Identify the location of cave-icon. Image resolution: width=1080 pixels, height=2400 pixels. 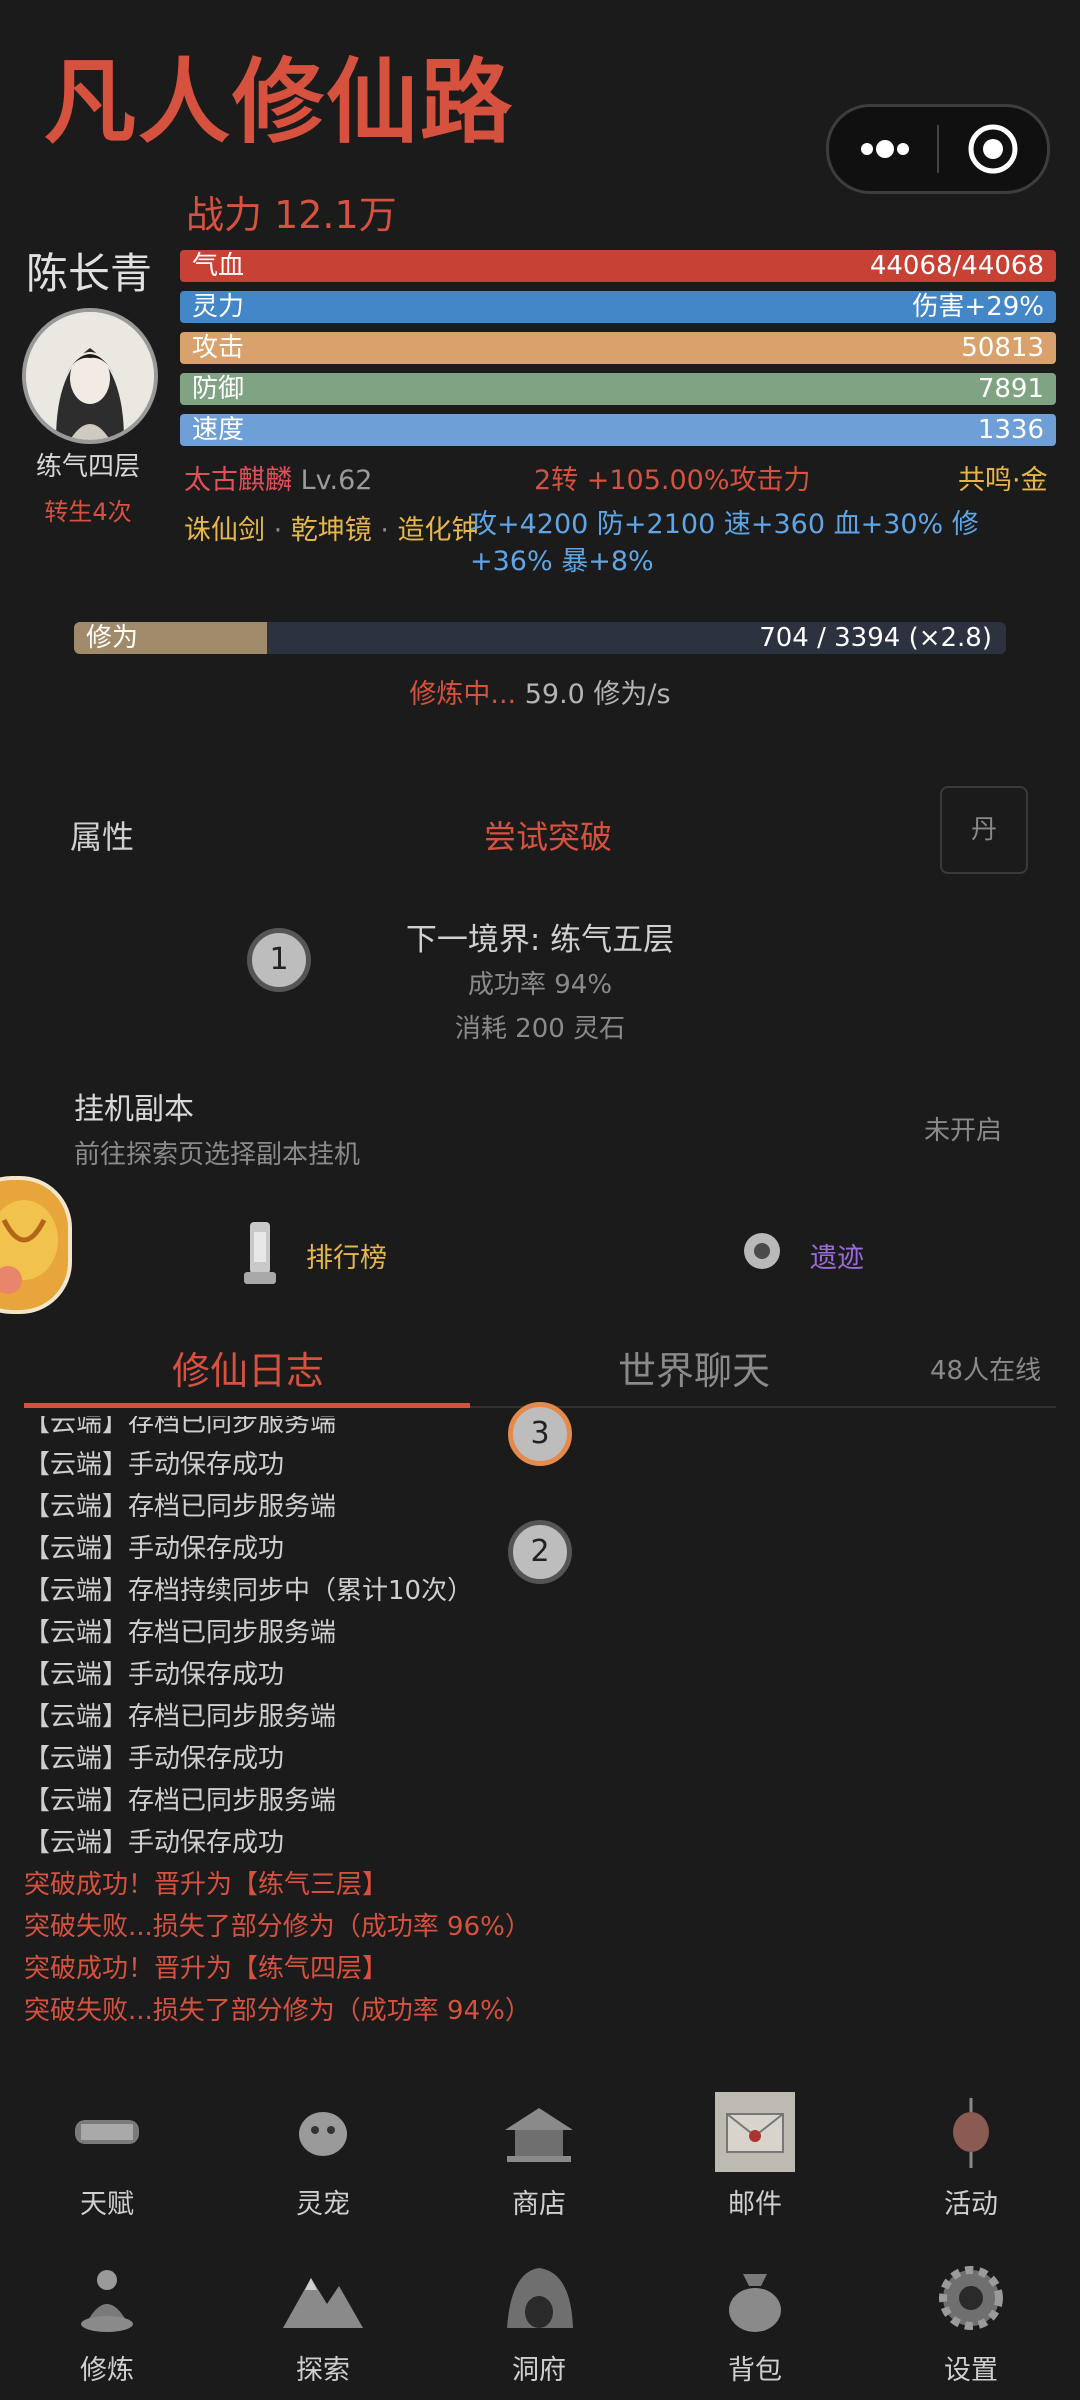
(539, 2298).